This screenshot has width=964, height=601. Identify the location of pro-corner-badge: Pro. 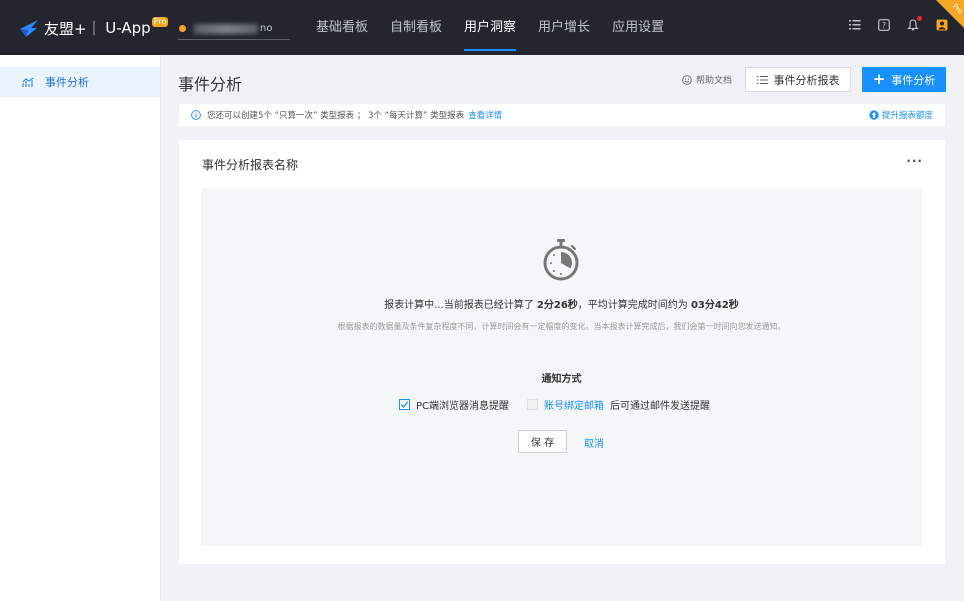
(950, 14).